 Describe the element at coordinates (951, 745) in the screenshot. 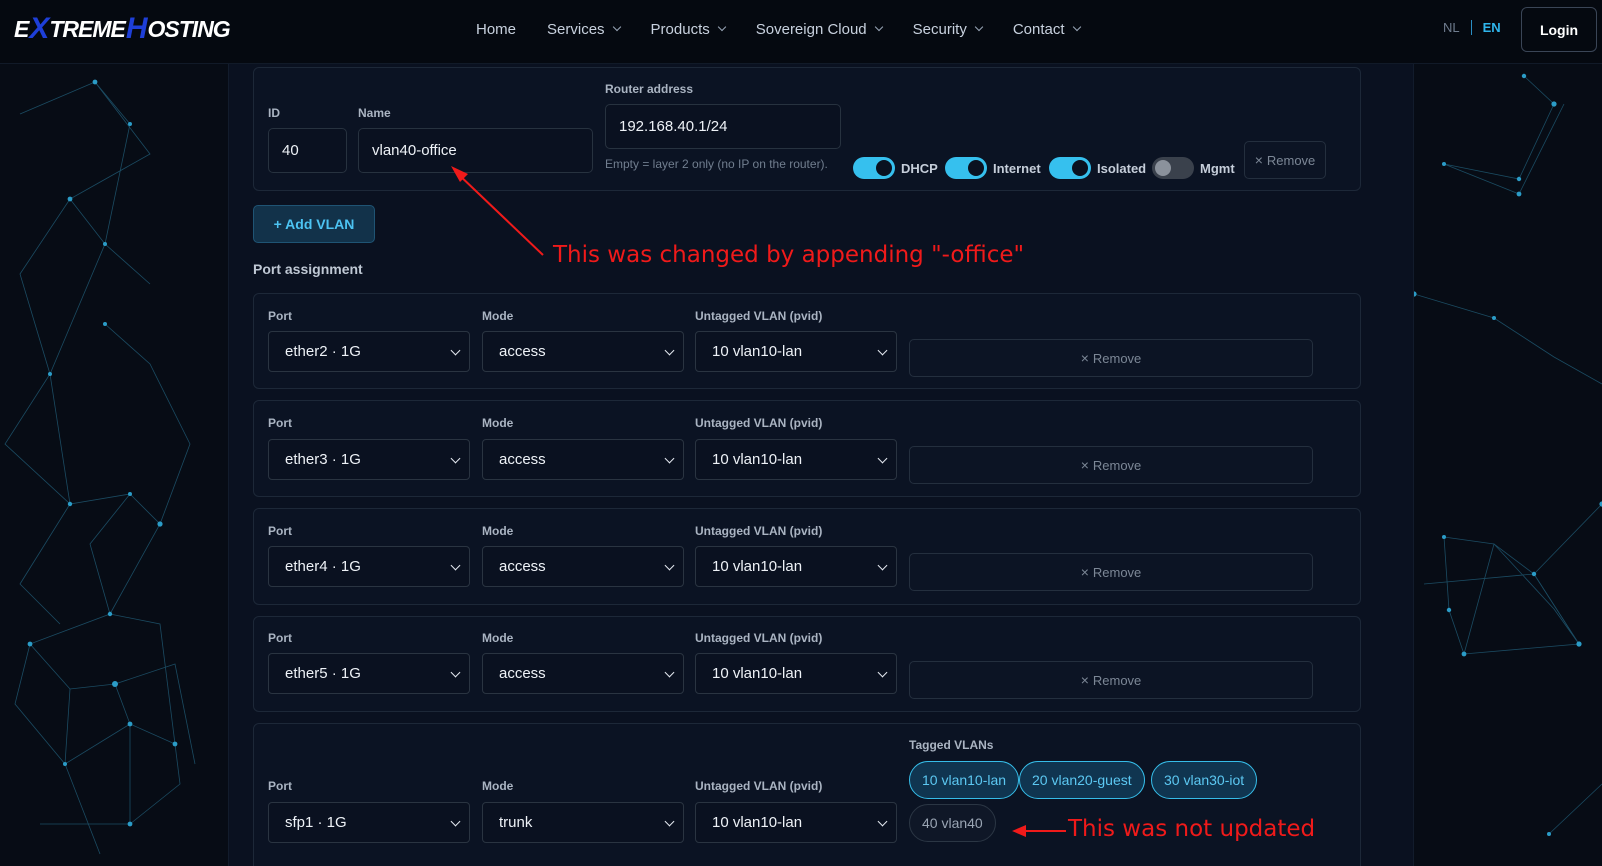

I see `tagged-vlans-label: Tagged VLANs` at that location.